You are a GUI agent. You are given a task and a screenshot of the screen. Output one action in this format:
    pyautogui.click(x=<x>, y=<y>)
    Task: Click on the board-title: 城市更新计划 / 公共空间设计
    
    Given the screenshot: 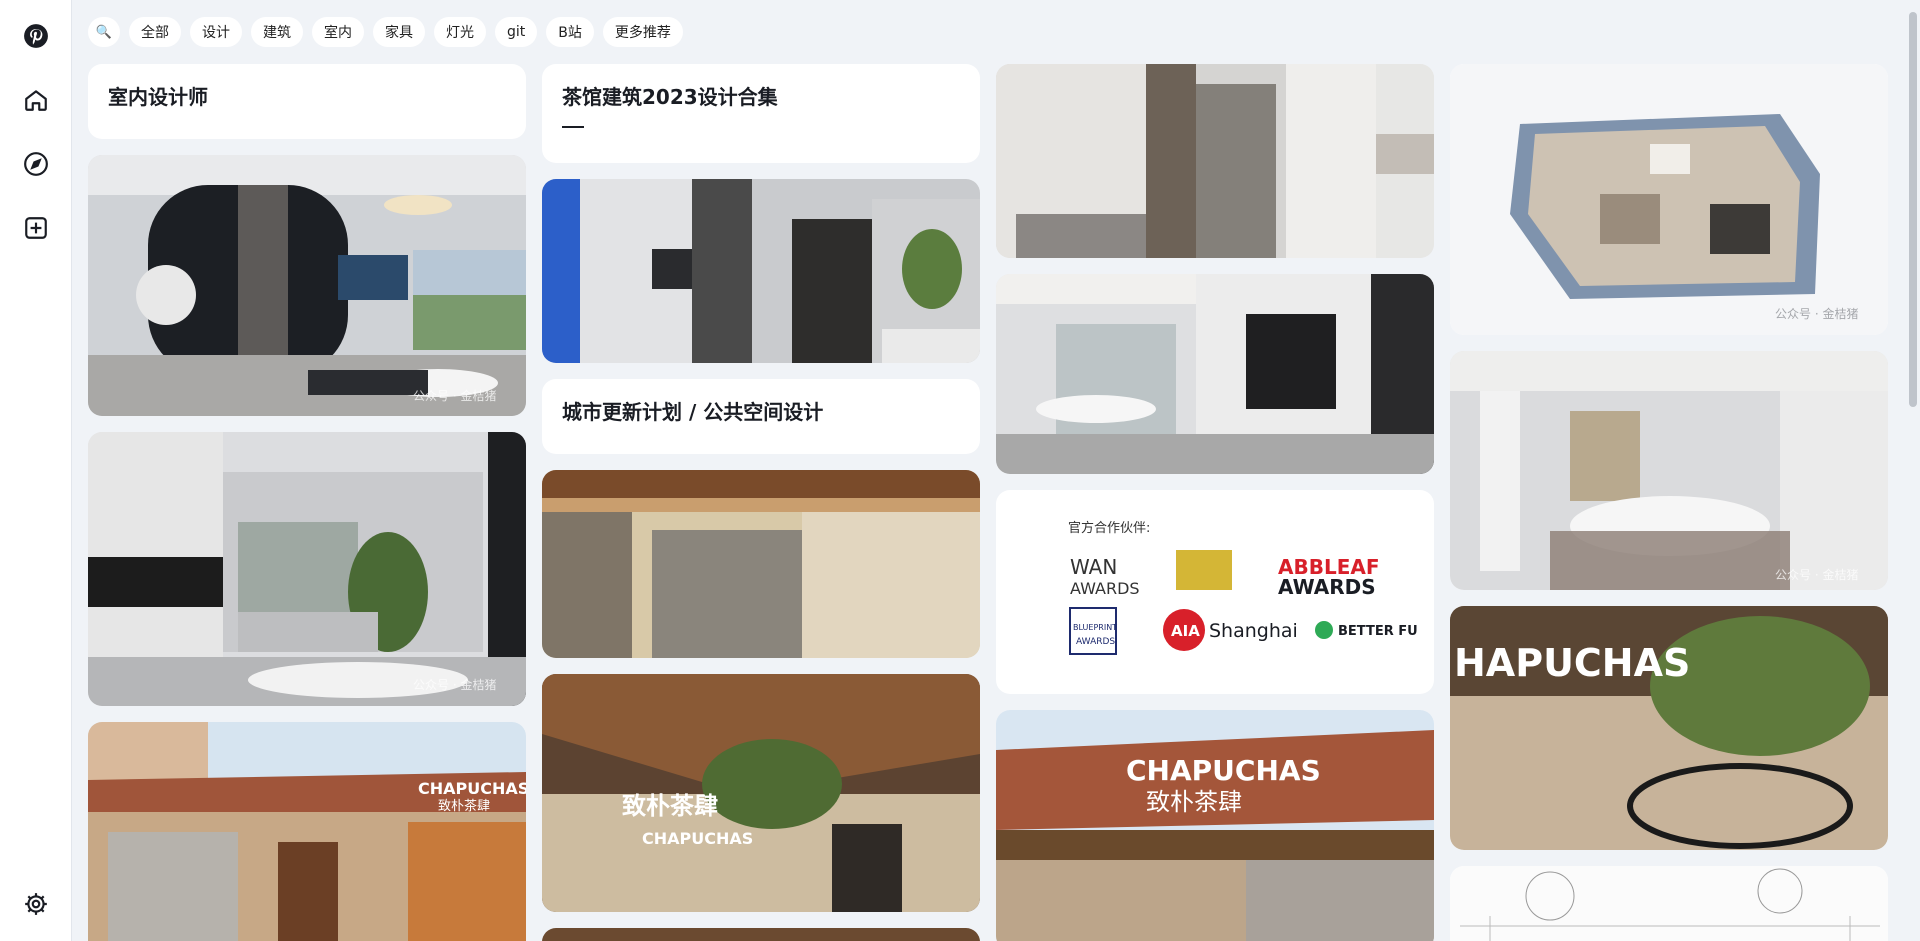 What is the action you would take?
    pyautogui.click(x=693, y=412)
    